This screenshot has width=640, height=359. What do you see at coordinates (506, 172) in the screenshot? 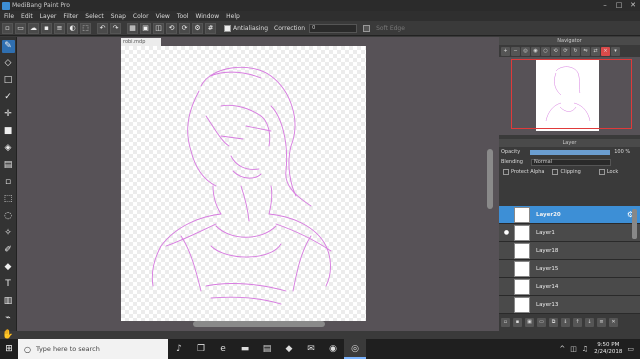
I see `protect-alpha-checkbox` at bounding box center [506, 172].